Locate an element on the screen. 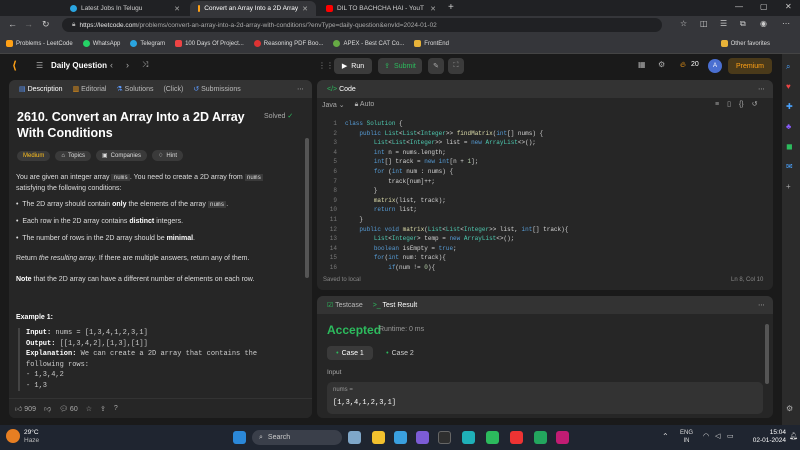 Image resolution: width=800 pixels, height=450 pixels. menu-icon: ⋯ is located at coordinates (786, 23).